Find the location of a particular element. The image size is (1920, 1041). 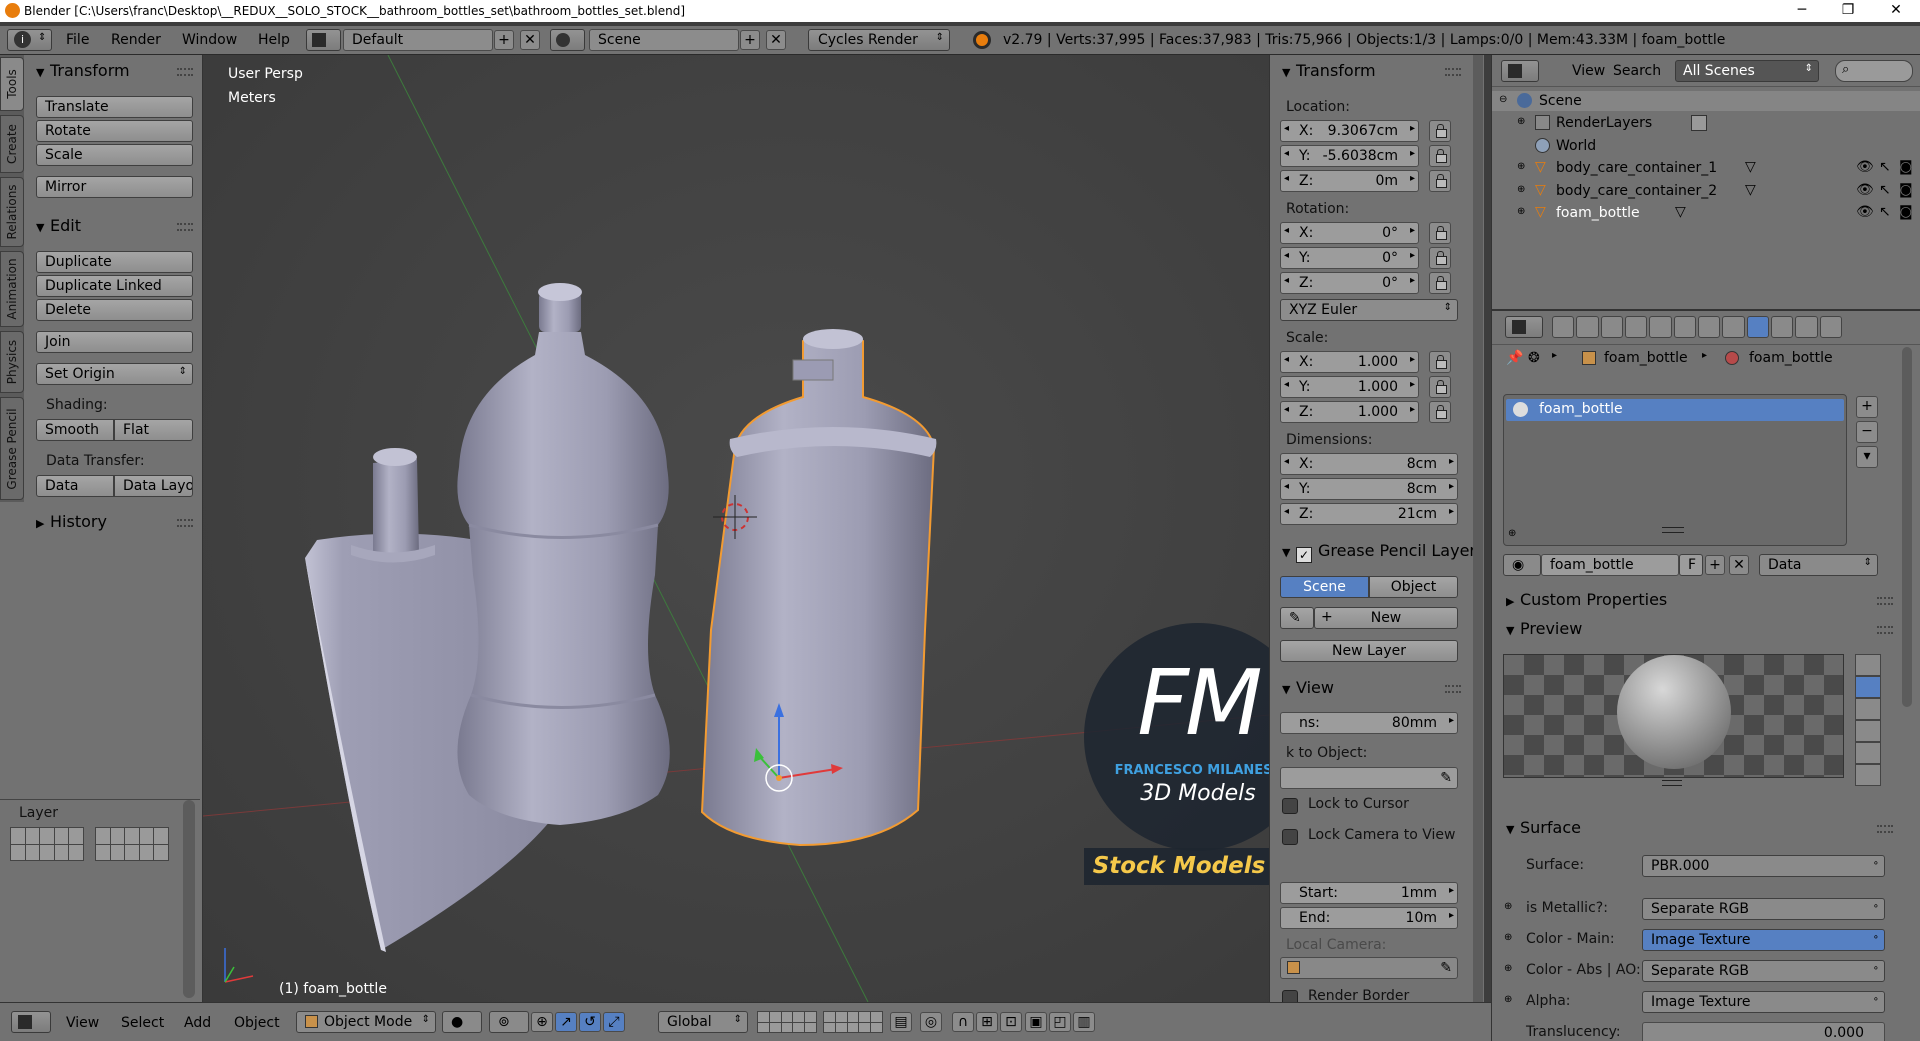

dimension-x-field: ◂ X: 8cm ▸ is located at coordinates (1369, 464).